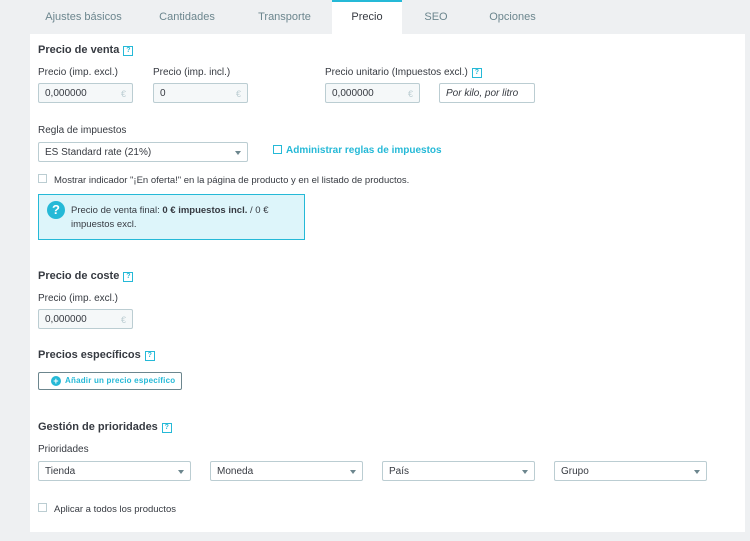 The image size is (750, 541). I want to click on tab-seo: SEO, so click(436, 17).